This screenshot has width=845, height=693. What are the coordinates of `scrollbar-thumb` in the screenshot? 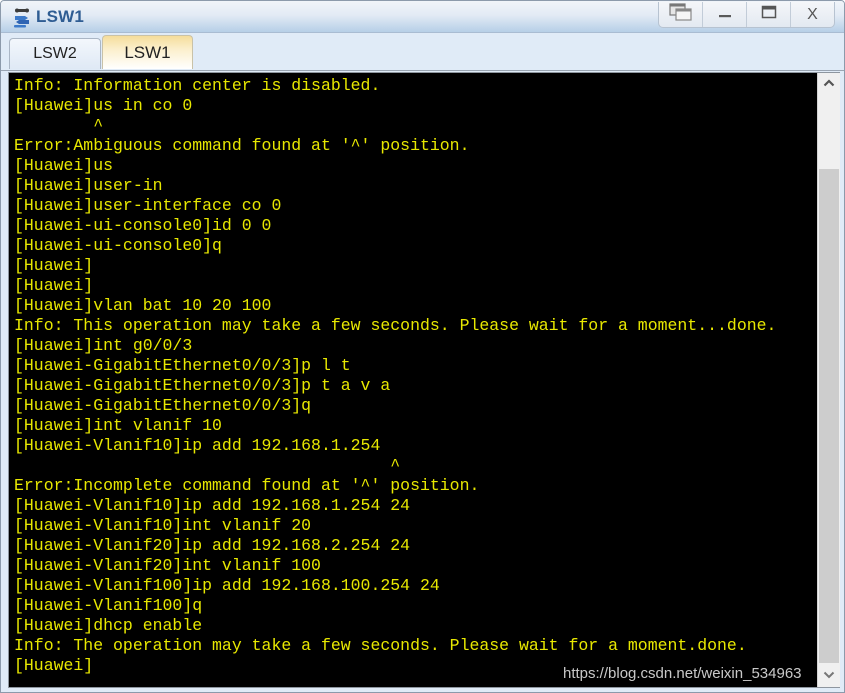 It's located at (829, 416).